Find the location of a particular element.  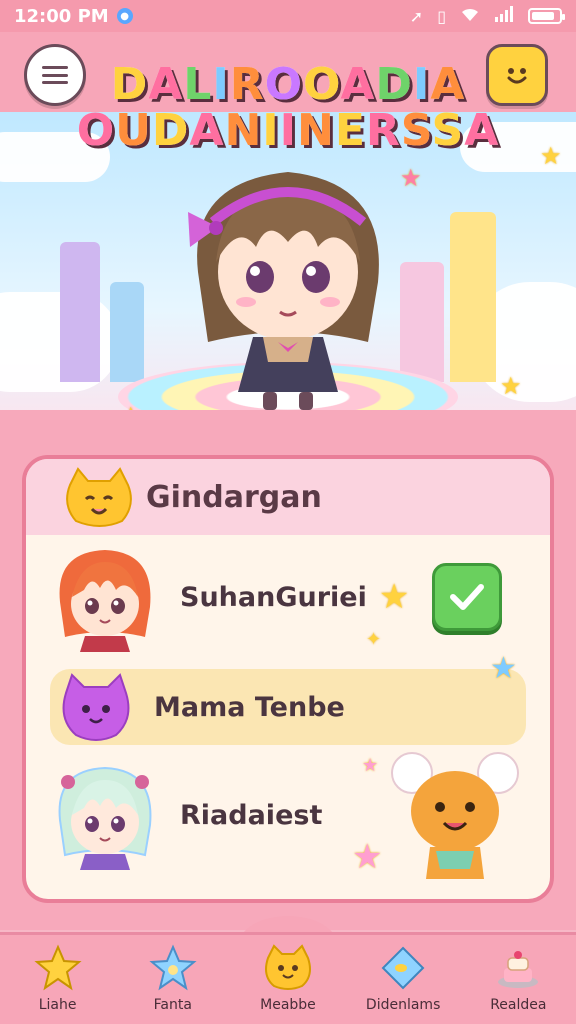

character-row-1: SuhanGuriei ★ is located at coordinates (288, 597).